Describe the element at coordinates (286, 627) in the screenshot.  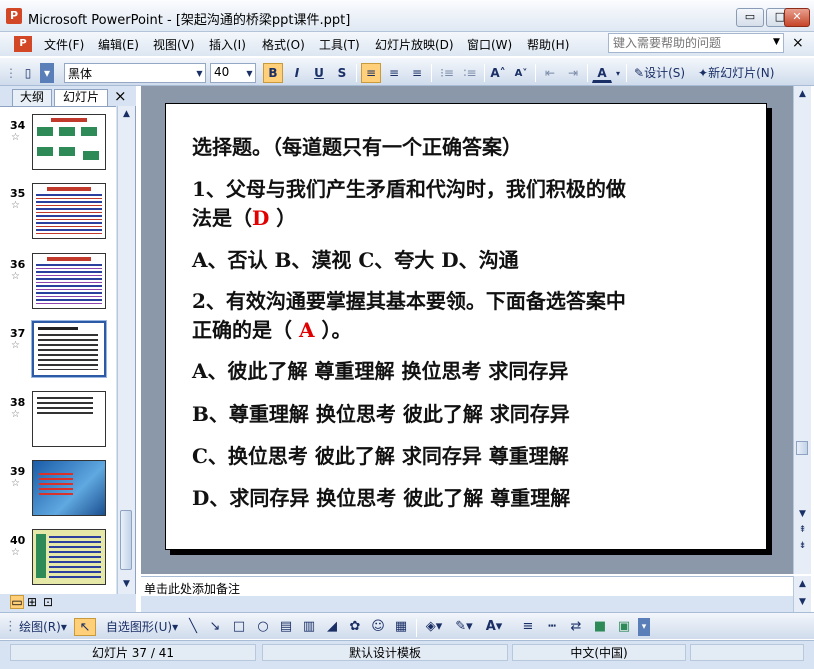
I see `textbox-icon: ▤` at that location.